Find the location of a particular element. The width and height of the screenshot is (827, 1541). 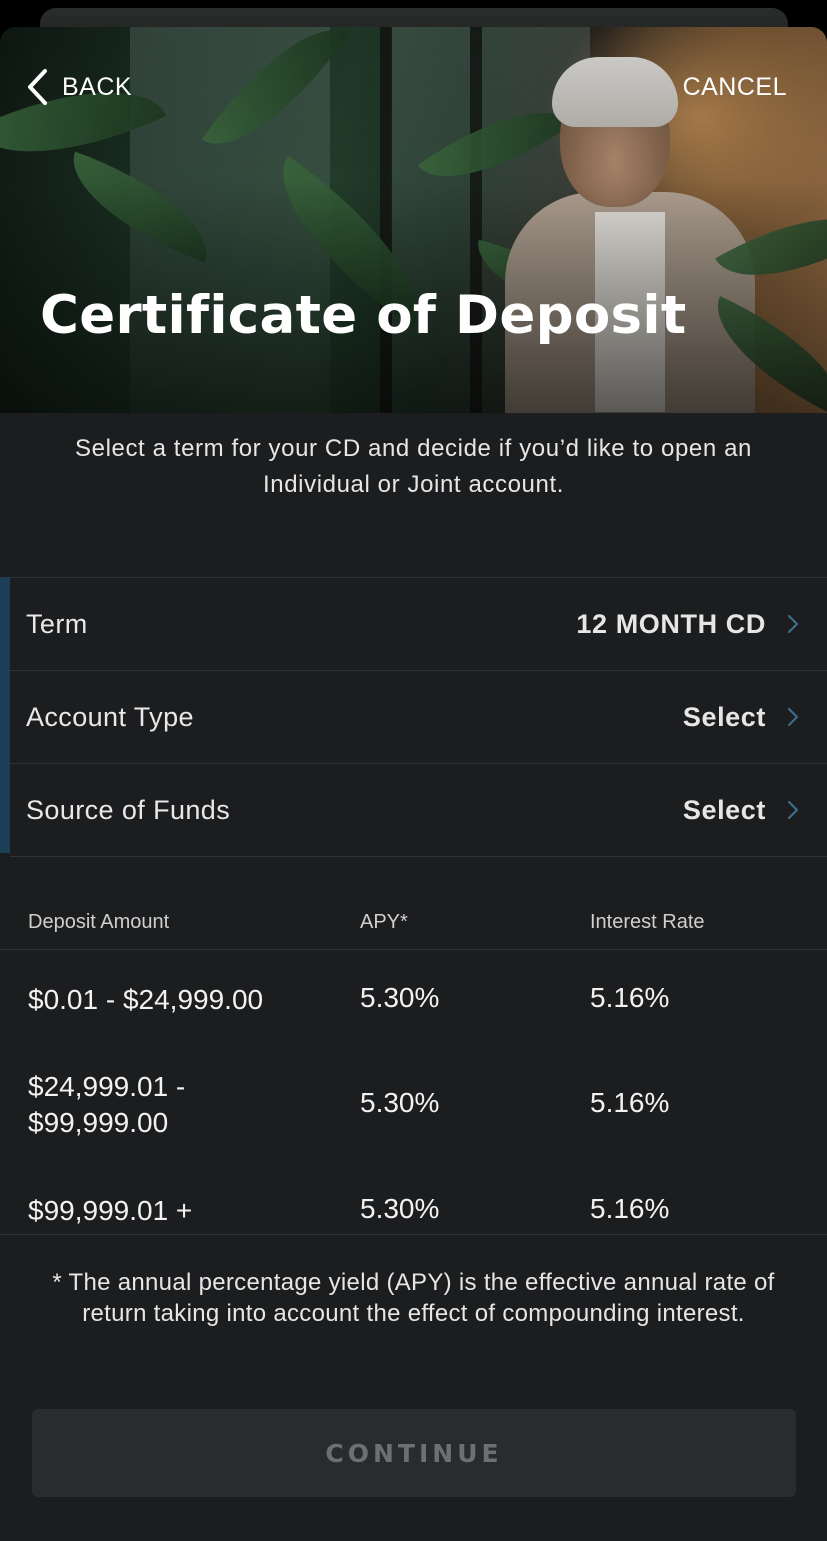

rates-table-header: Deposit Amount APY* Interest Rate is located at coordinates (413, 926).